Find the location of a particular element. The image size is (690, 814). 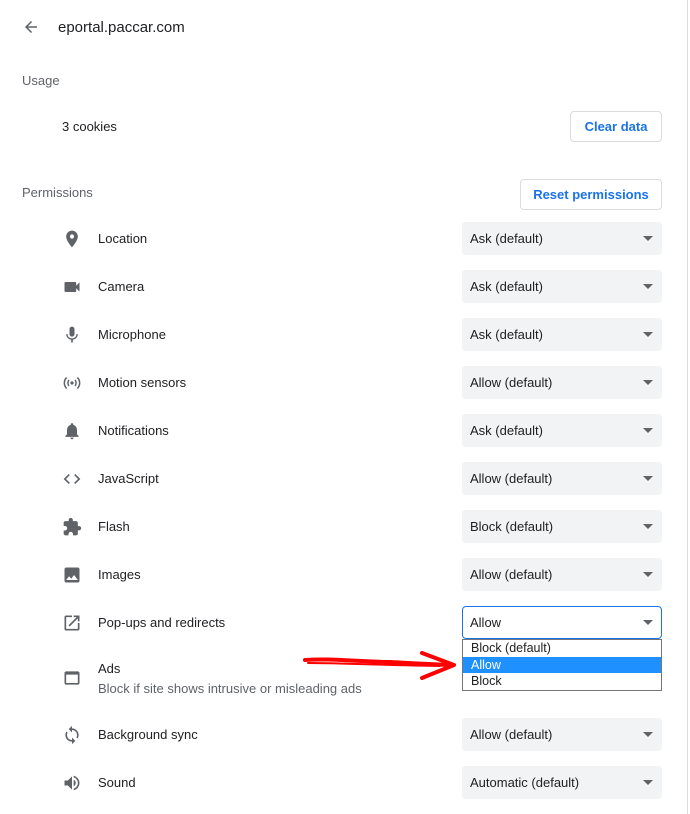

popups-dropdown-list: Block (default) Allow Block is located at coordinates (562, 665).